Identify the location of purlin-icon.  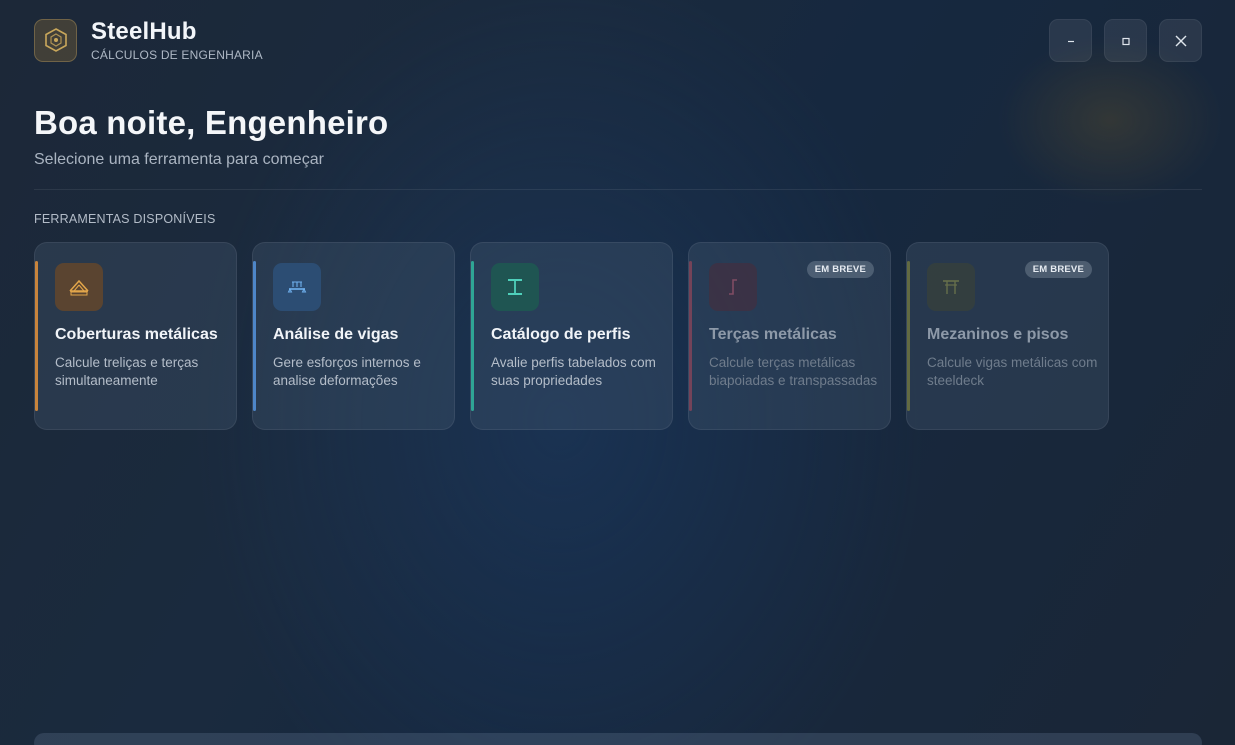
(733, 287).